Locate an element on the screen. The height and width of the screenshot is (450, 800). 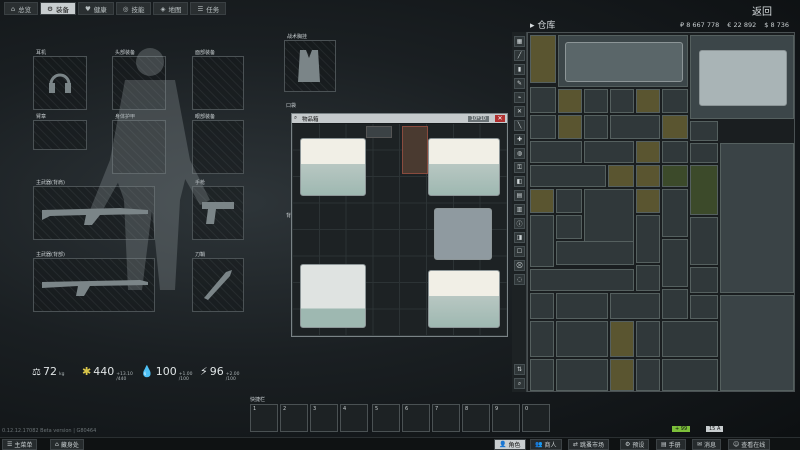
case-item-ammo-case is located at coordinates (333, 296).